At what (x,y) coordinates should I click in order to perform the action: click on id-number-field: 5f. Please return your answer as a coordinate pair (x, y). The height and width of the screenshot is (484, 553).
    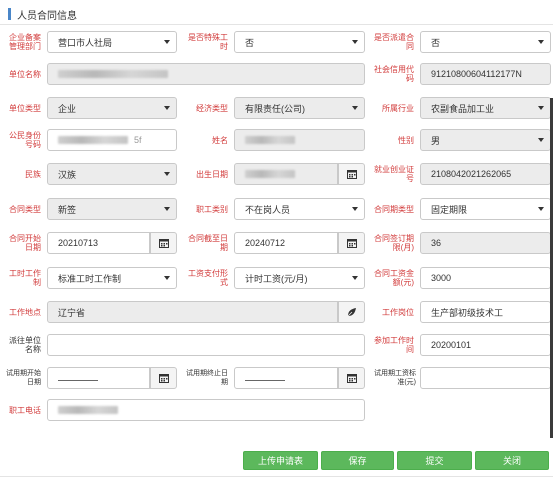
    Looking at the image, I should click on (112, 140).